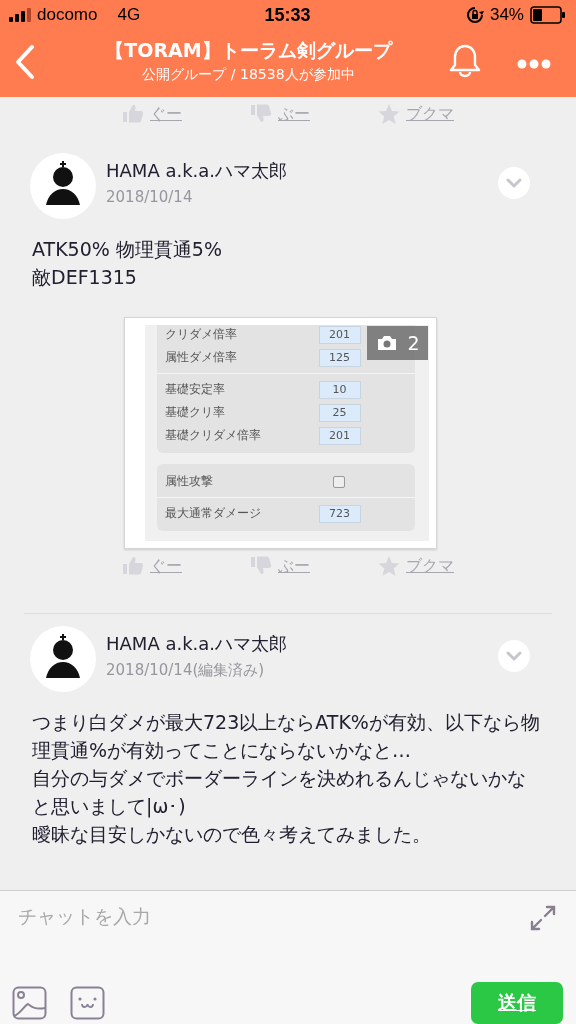  What do you see at coordinates (194, 412) in the screenshot?
I see `setting-label: 基礎クリ率` at bounding box center [194, 412].